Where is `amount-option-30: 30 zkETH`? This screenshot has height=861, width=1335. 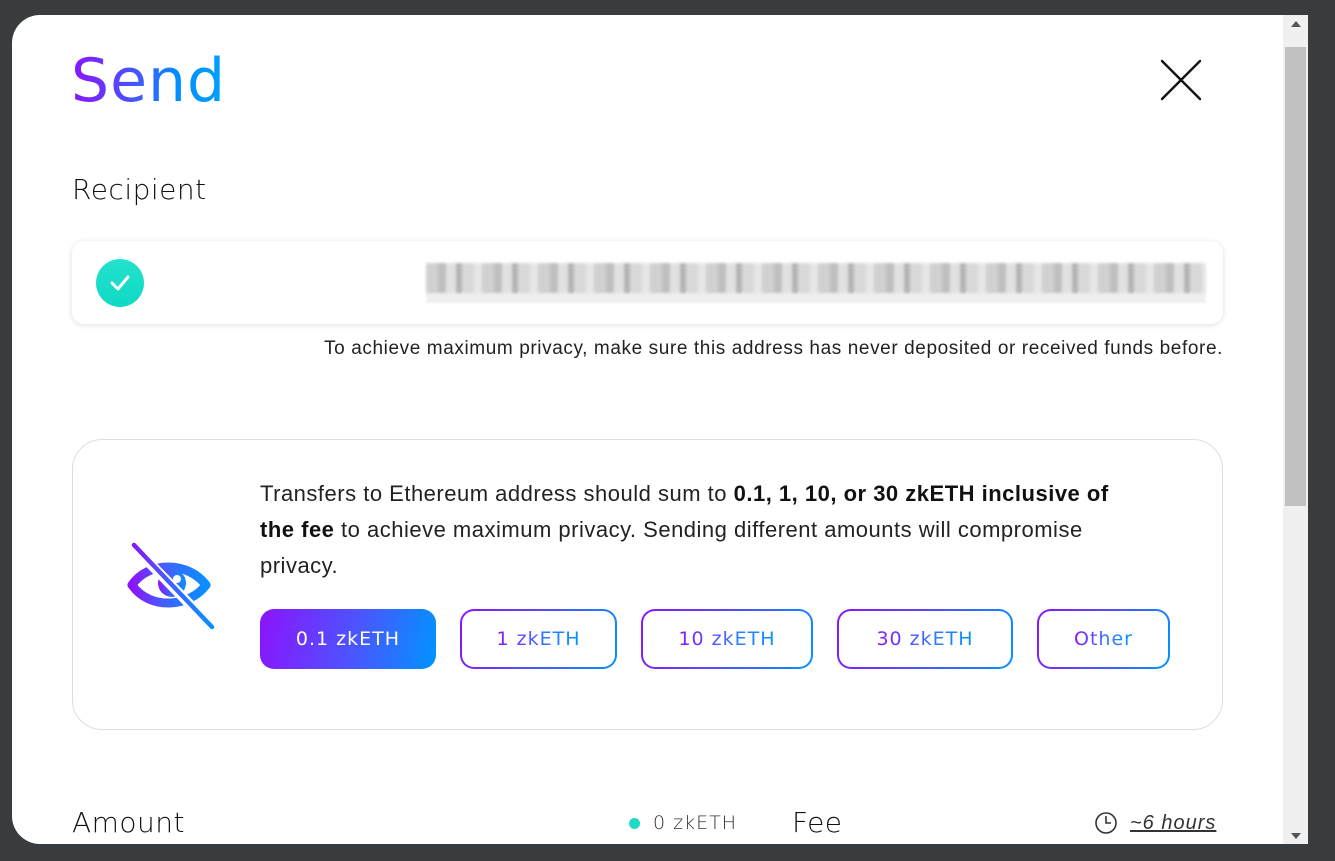
amount-option-30: 30 zkETH is located at coordinates (925, 639).